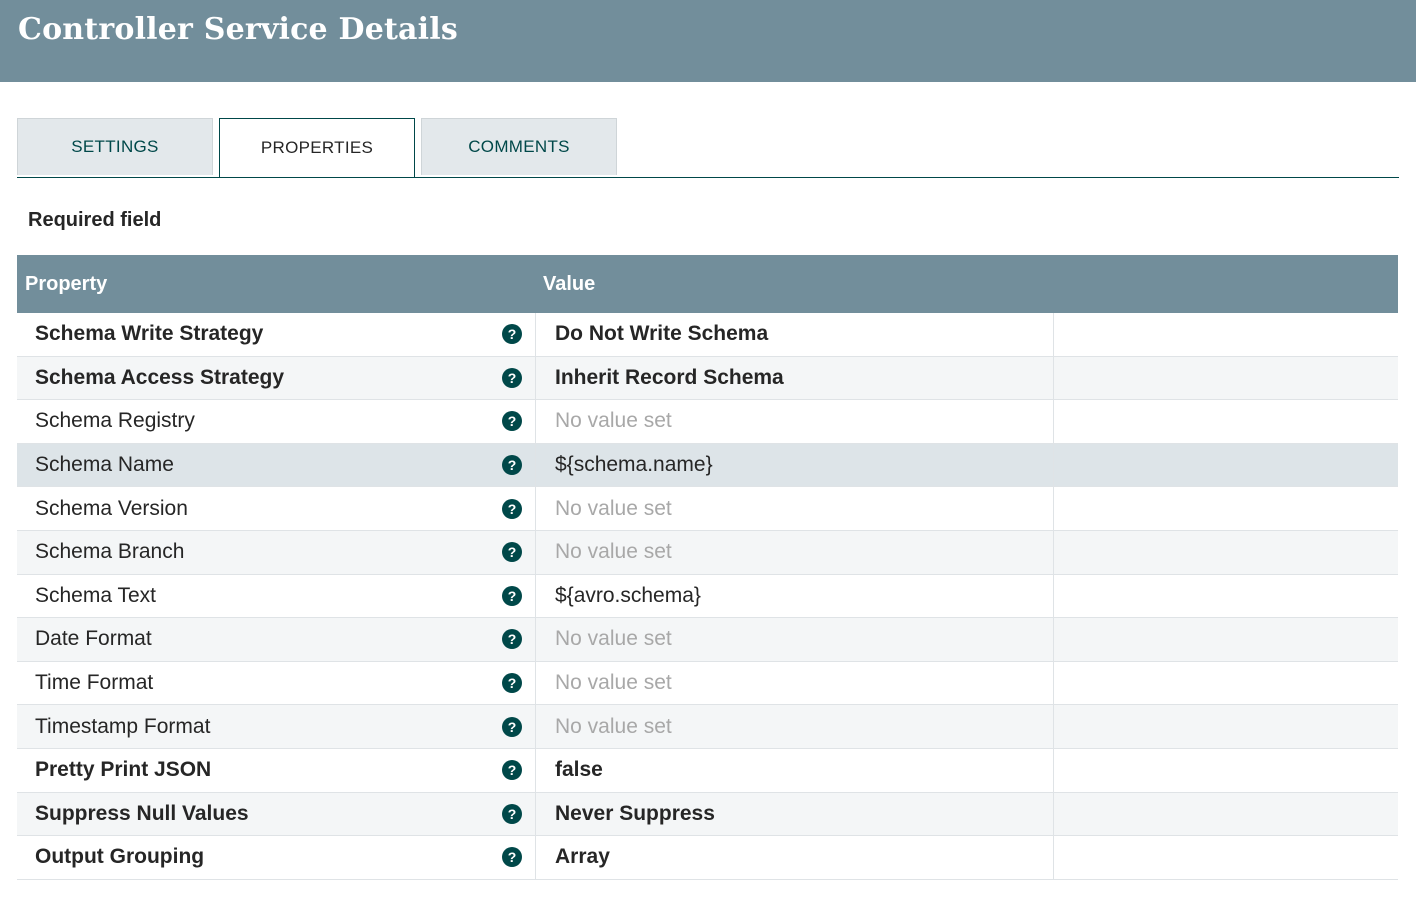 The width and height of the screenshot is (1416, 900). Describe the element at coordinates (669, 378) in the screenshot. I see `property-value: Inherit Record Schema` at that location.